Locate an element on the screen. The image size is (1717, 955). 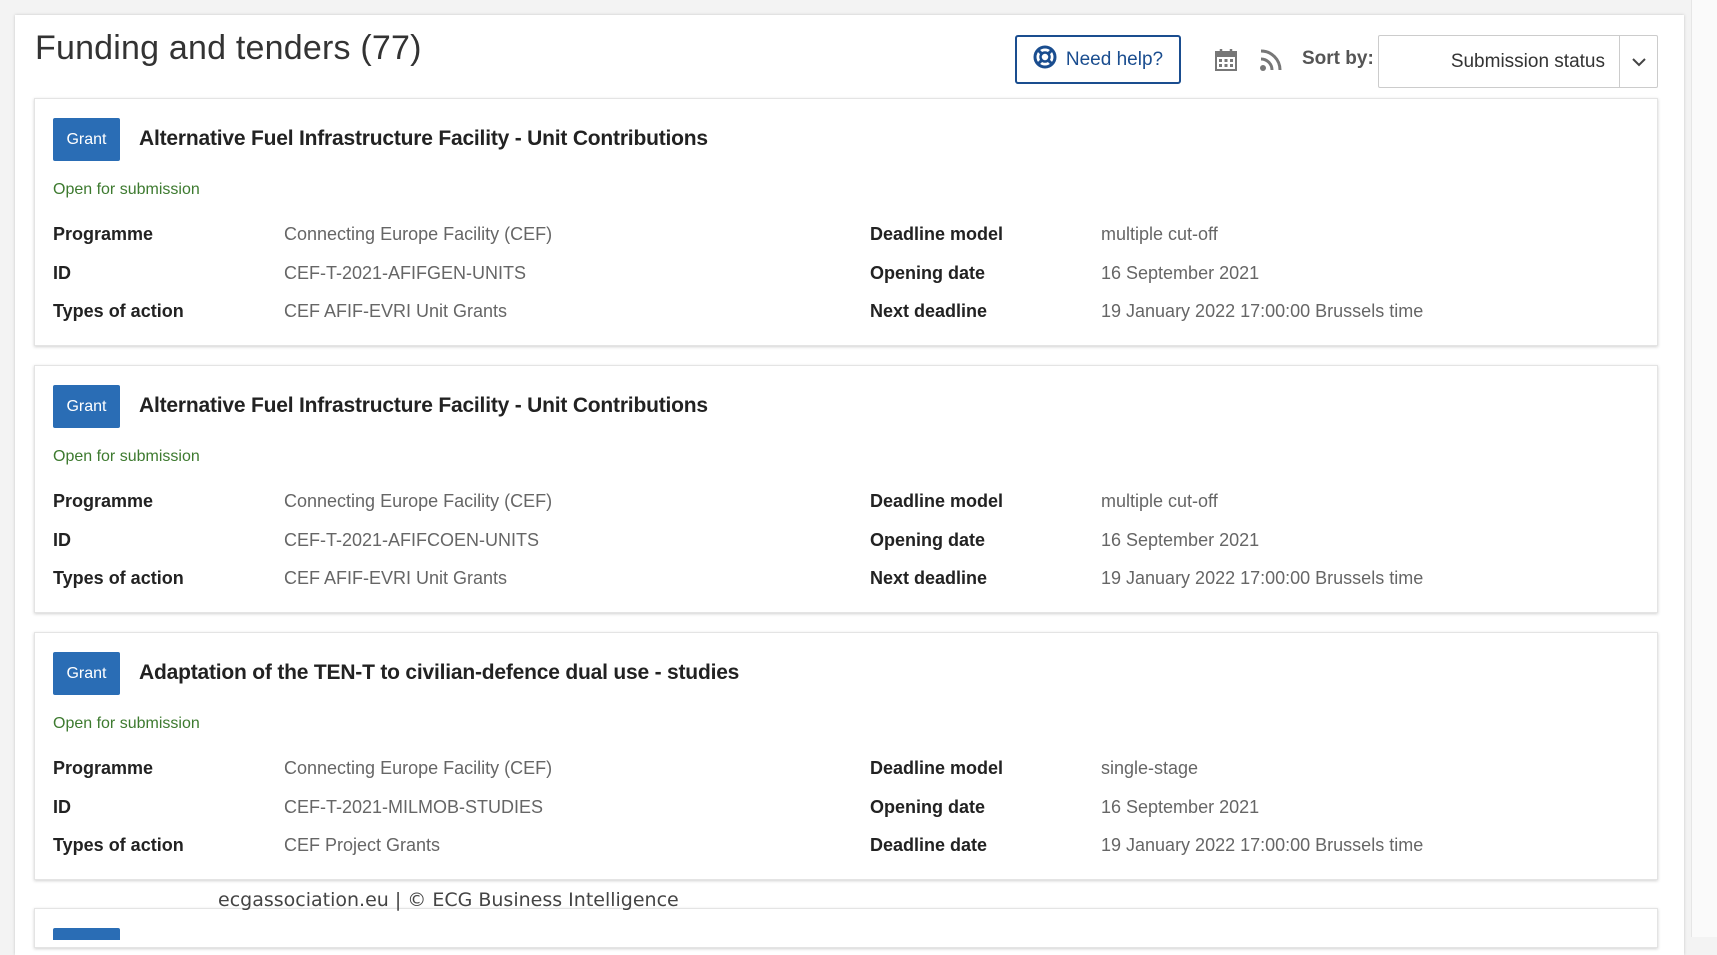
sort-select: Submission status is located at coordinates (1518, 61).